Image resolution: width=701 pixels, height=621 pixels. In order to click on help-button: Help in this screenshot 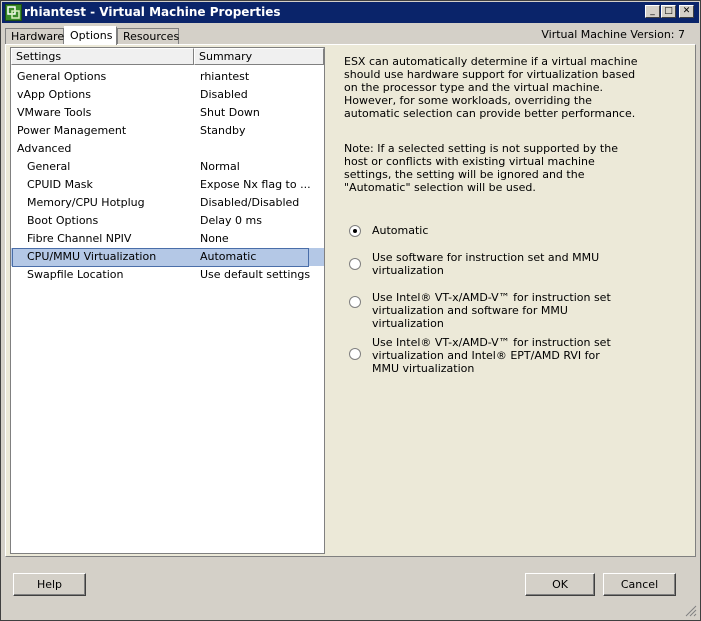, I will do `click(49, 584)`.